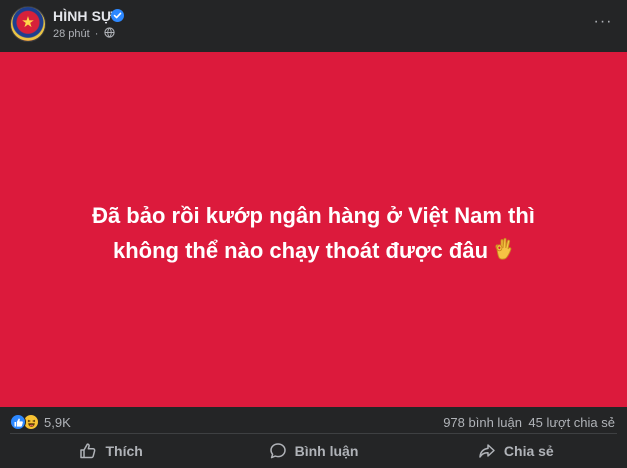 The image size is (627, 468). I want to click on post-time: 28 phút, so click(71, 34).